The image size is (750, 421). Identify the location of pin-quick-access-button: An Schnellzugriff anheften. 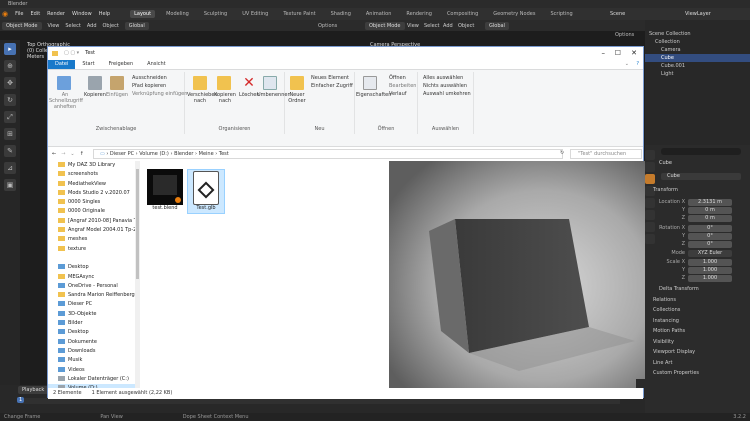
(66, 101).